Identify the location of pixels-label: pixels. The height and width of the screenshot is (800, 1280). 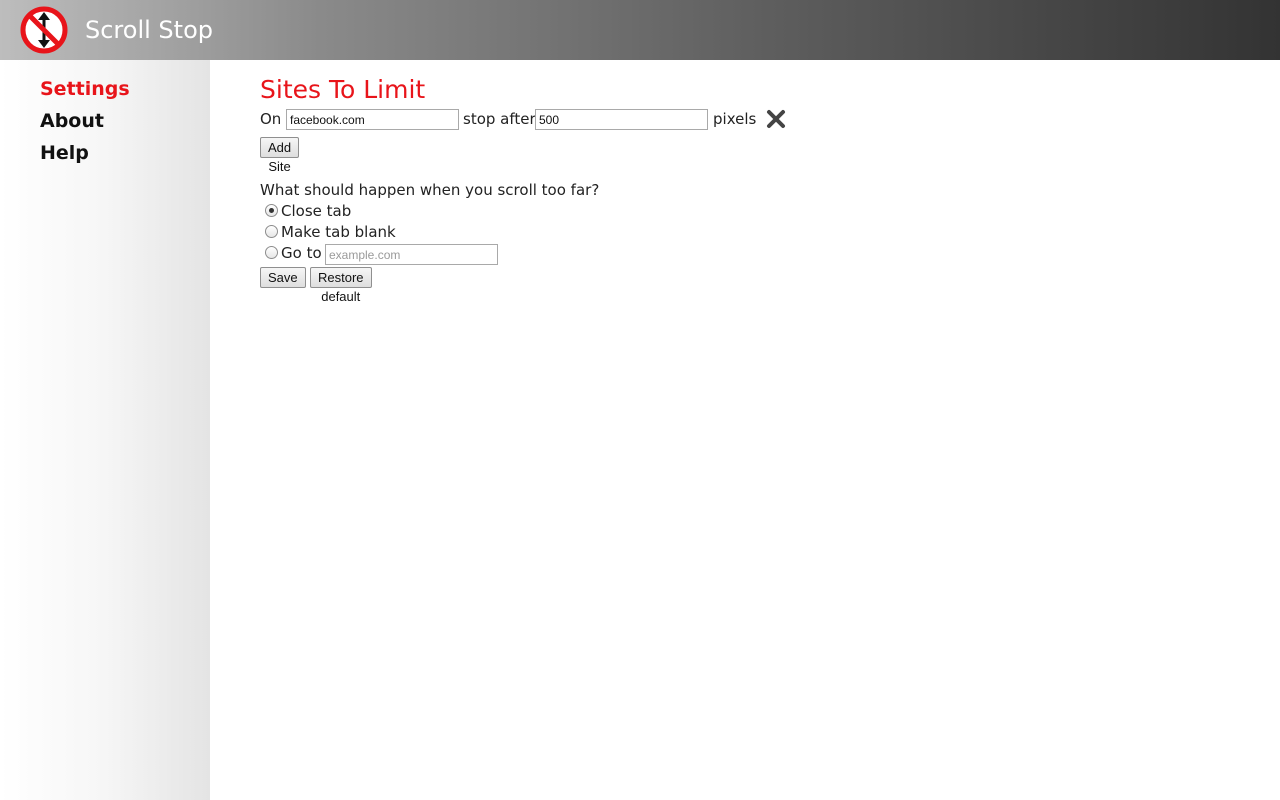
(735, 119).